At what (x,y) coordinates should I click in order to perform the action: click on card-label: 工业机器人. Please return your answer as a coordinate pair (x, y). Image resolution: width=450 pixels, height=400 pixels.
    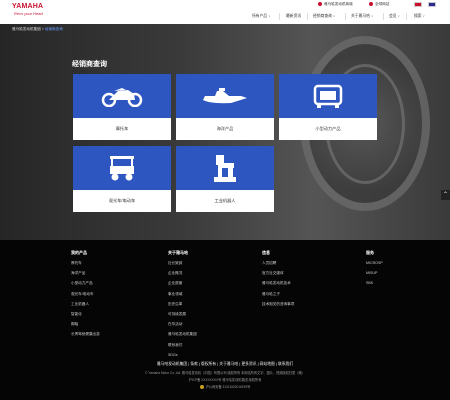
    Looking at the image, I should click on (225, 200).